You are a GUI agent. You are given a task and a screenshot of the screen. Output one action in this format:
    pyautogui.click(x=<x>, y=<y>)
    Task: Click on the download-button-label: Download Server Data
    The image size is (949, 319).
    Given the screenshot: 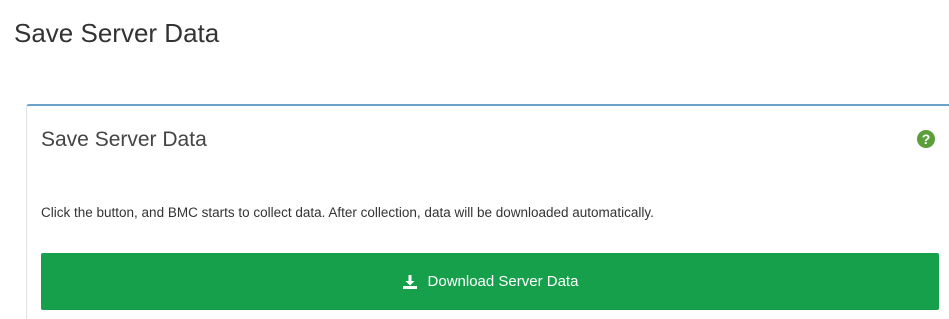 What is the action you would take?
    pyautogui.click(x=503, y=281)
    